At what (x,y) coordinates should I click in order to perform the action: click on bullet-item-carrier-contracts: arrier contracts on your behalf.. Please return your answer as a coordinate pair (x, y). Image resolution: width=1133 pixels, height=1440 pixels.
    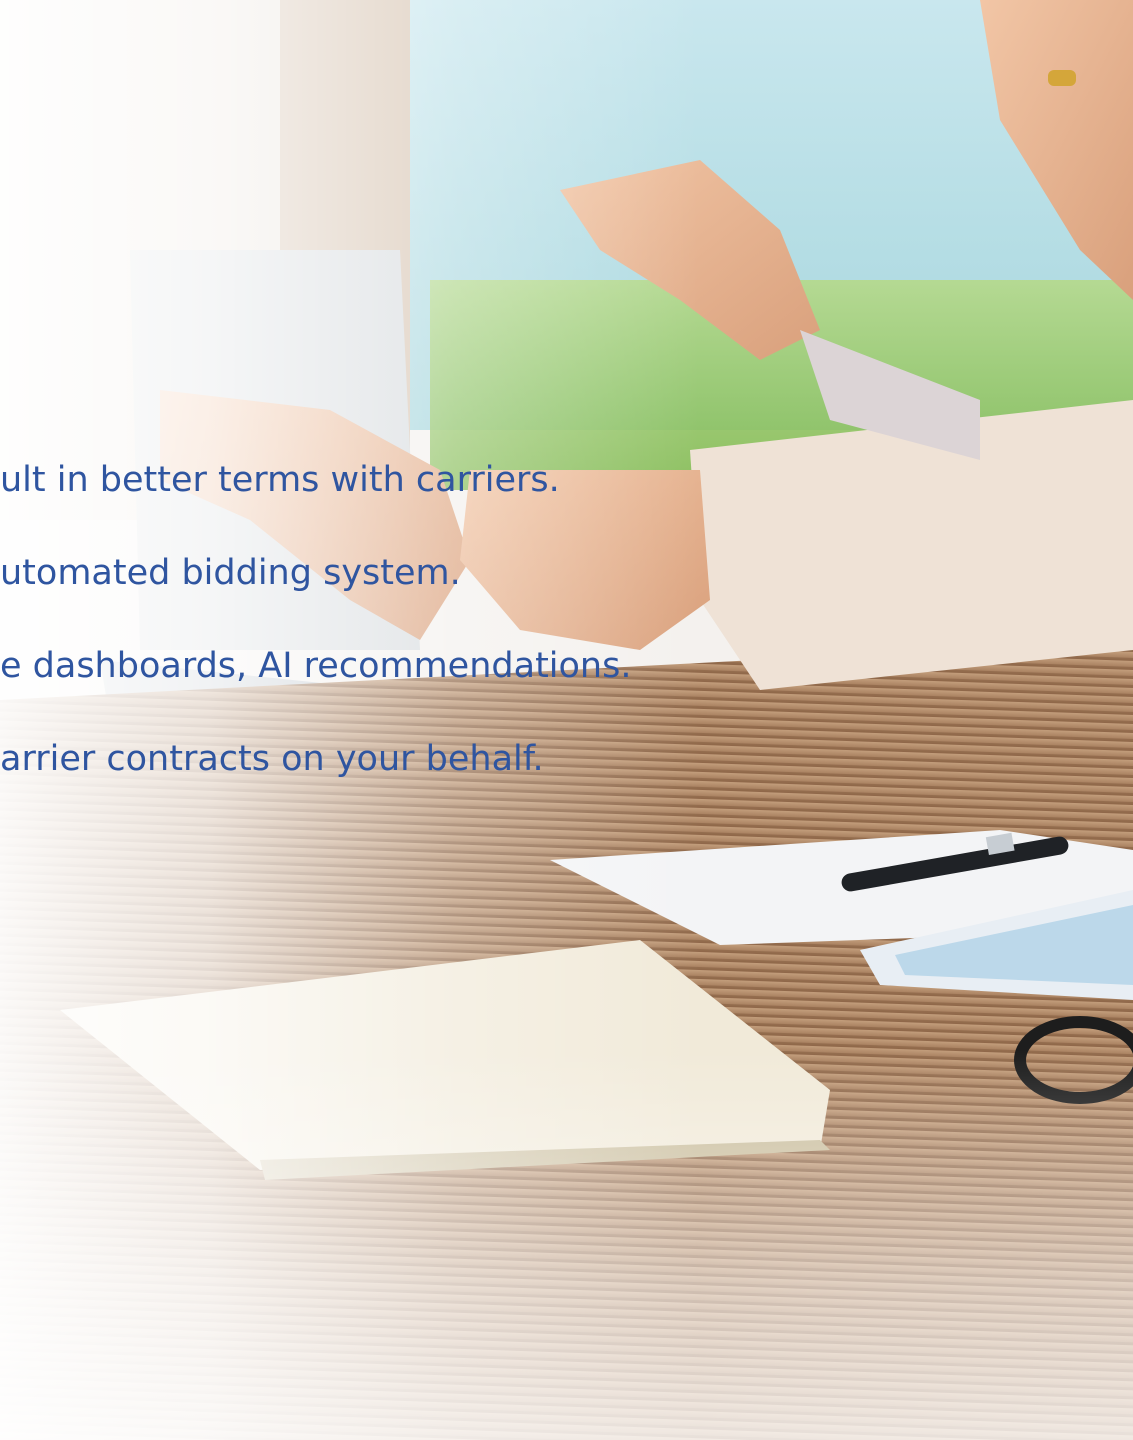
    Looking at the image, I should click on (272, 759).